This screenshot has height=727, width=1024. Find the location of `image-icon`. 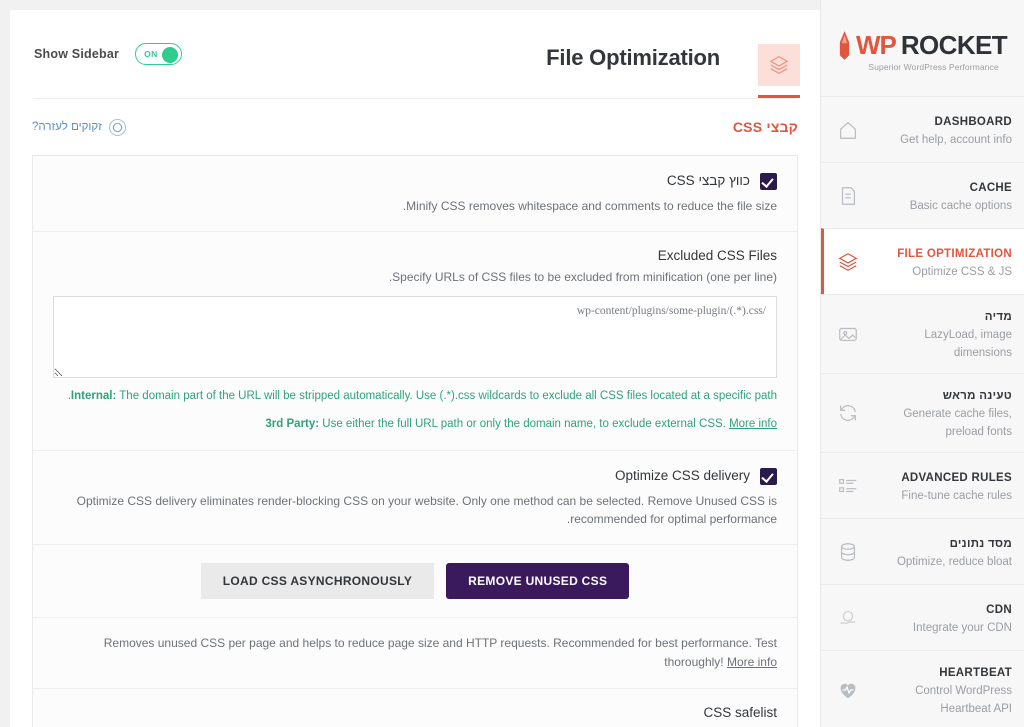

image-icon is located at coordinates (848, 334).